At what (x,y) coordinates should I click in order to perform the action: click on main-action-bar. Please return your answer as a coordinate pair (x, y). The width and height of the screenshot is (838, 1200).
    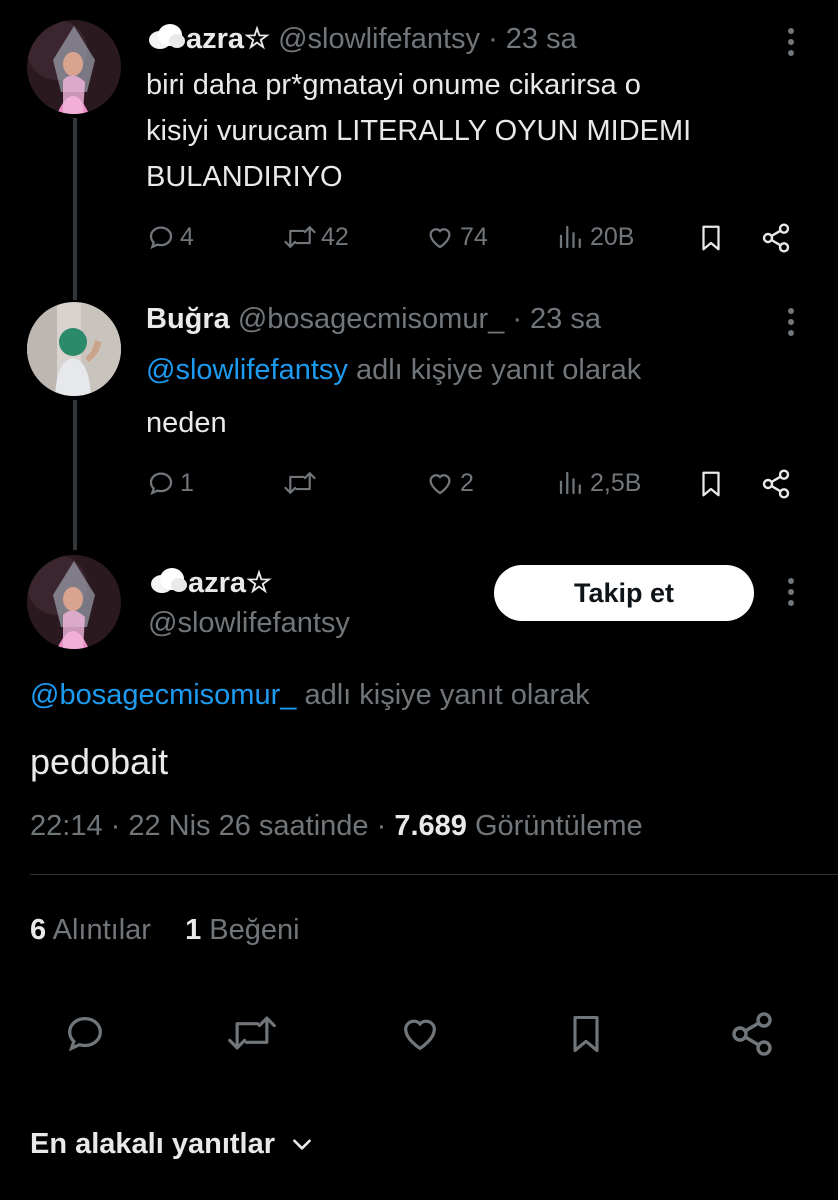
    Looking at the image, I should click on (419, 1035).